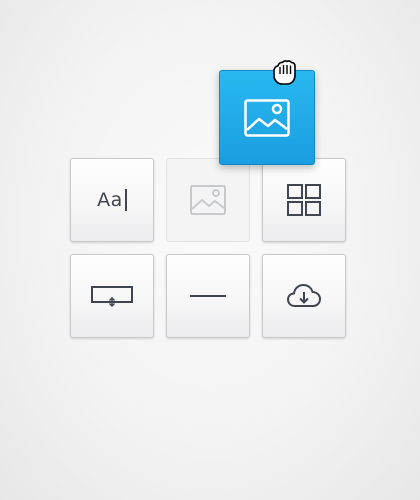  I want to click on text-caret-icon: Aa, so click(112, 200).